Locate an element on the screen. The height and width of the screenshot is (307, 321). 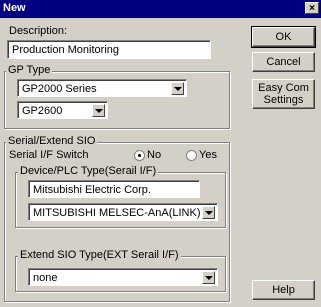
radio-no-label: No is located at coordinates (154, 155).